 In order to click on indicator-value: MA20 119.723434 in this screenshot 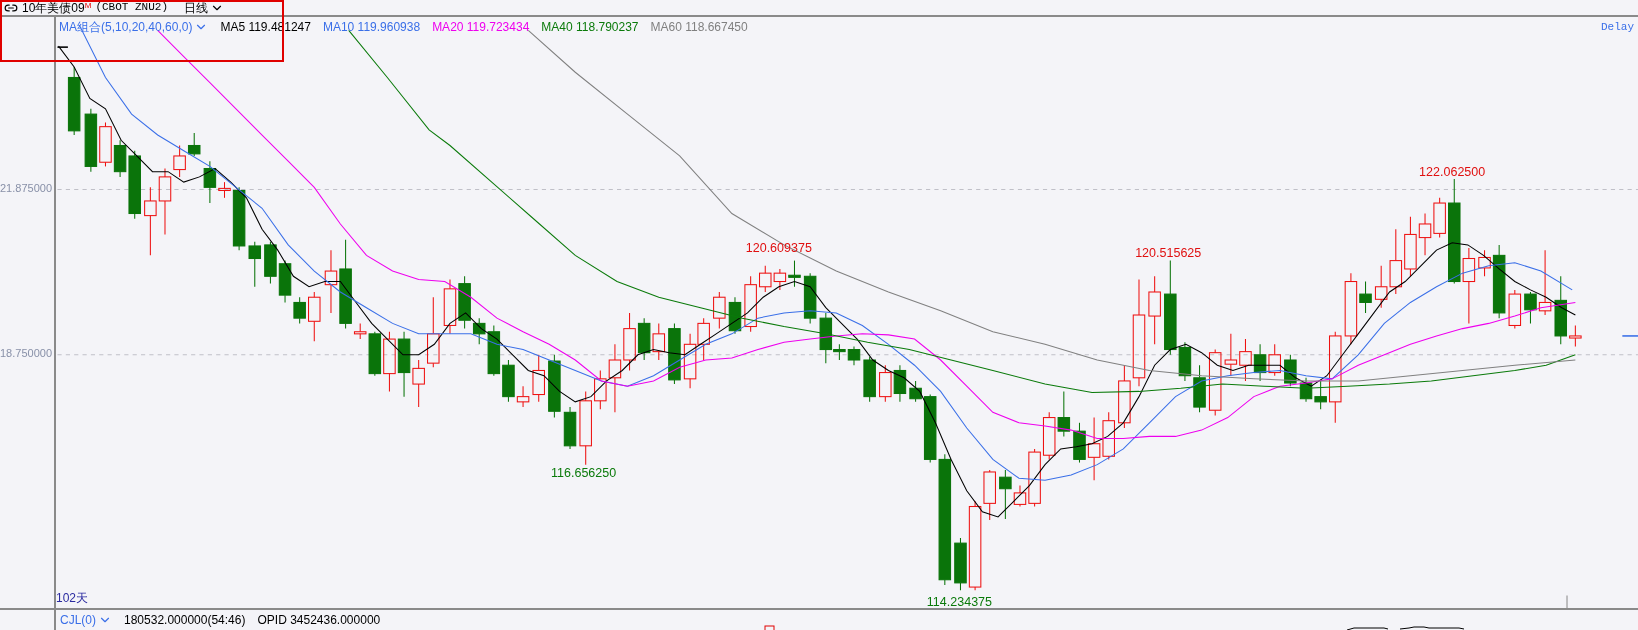, I will do `click(481, 27)`.